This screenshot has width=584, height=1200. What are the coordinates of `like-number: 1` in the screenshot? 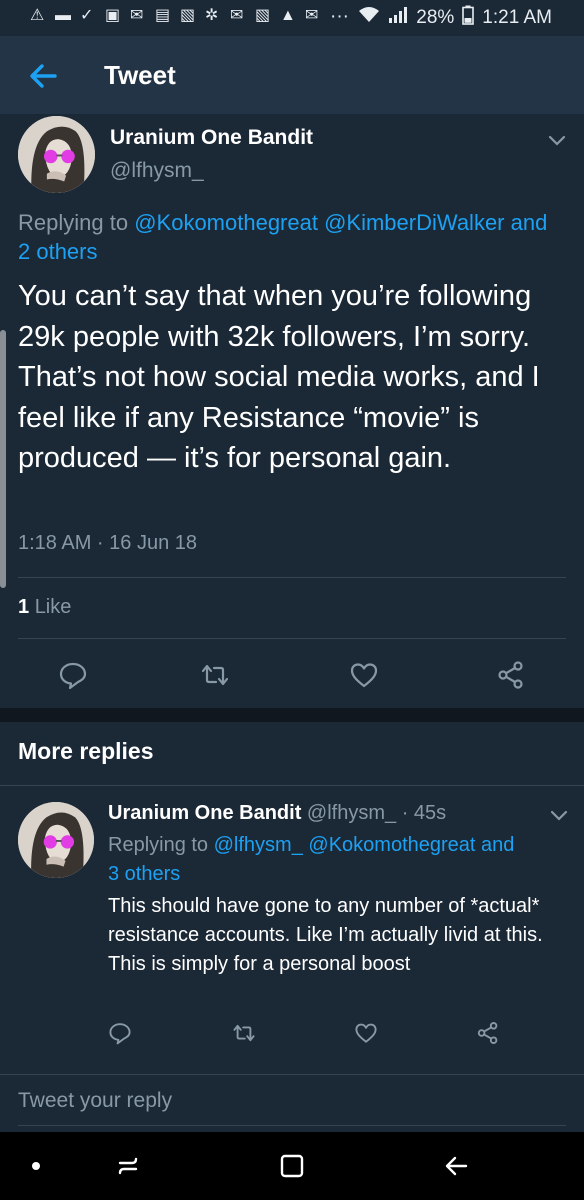 It's located at (24, 607).